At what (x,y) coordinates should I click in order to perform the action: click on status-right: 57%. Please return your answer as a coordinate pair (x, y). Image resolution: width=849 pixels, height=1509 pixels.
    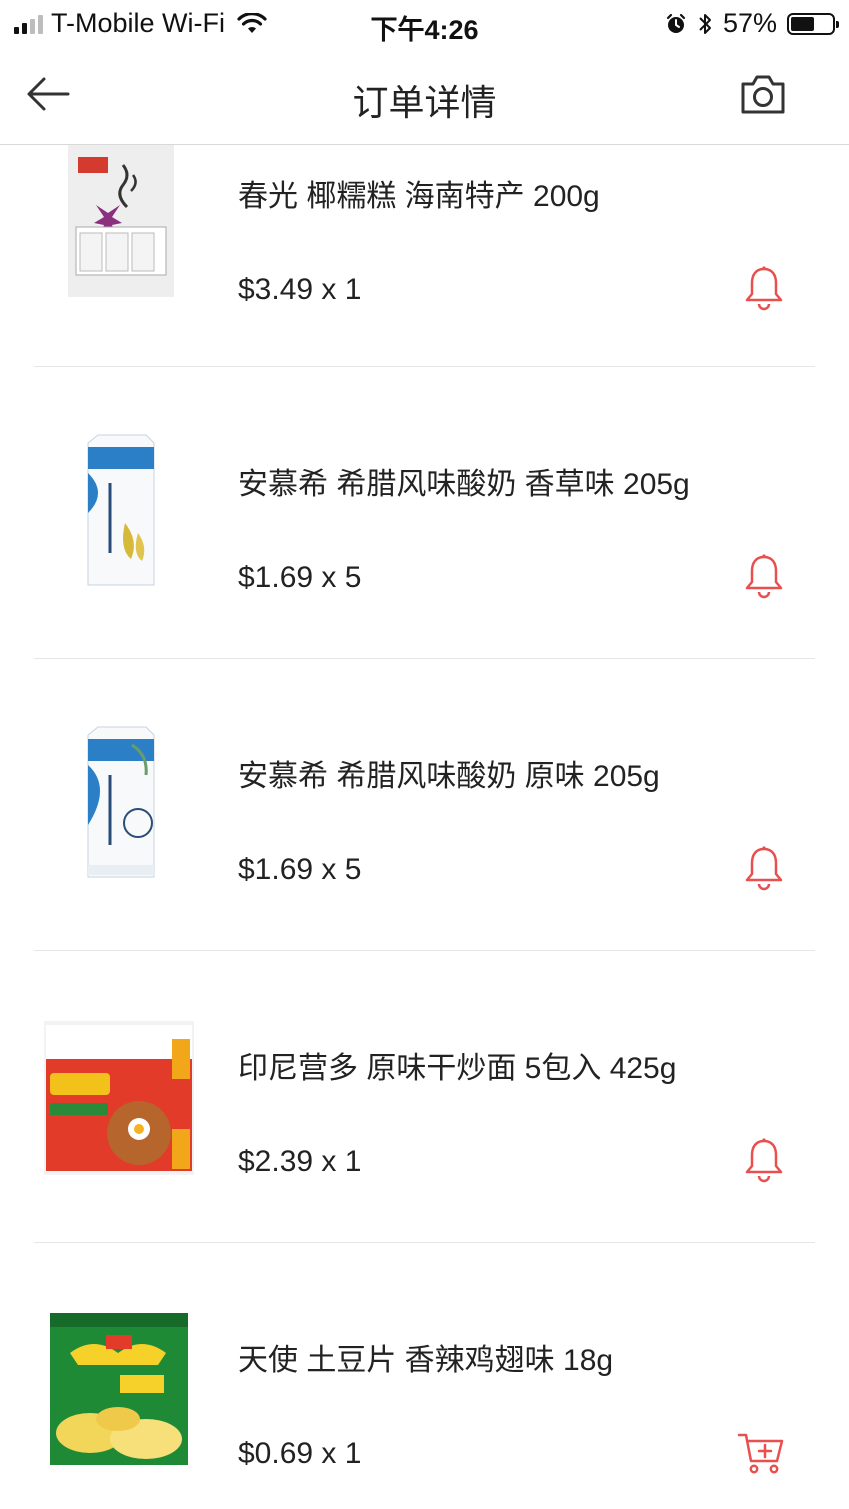
    Looking at the image, I should click on (752, 23).